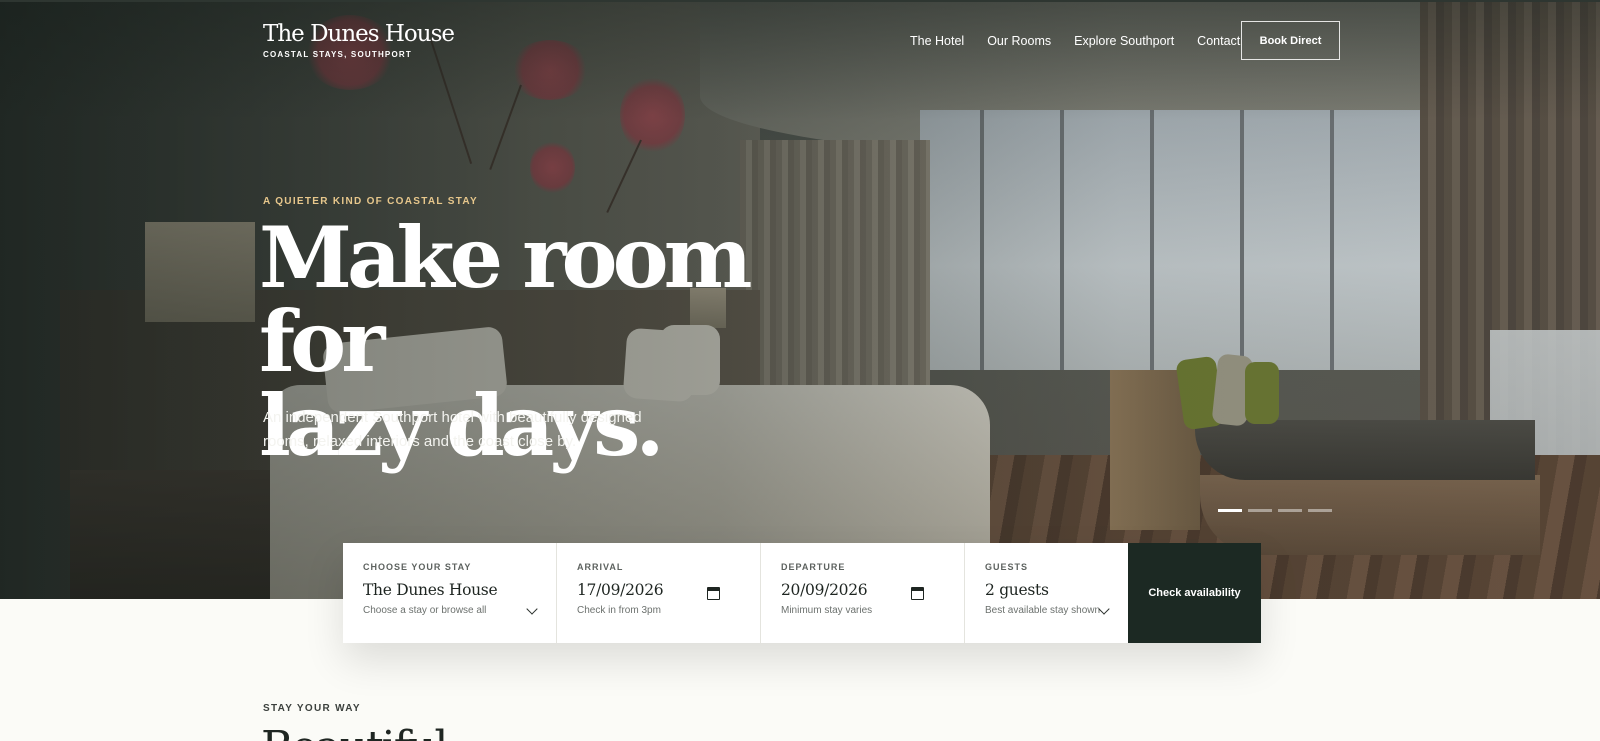 This screenshot has height=741, width=1600. What do you see at coordinates (813, 567) in the screenshot?
I see `departure-label: DEPARTURE` at bounding box center [813, 567].